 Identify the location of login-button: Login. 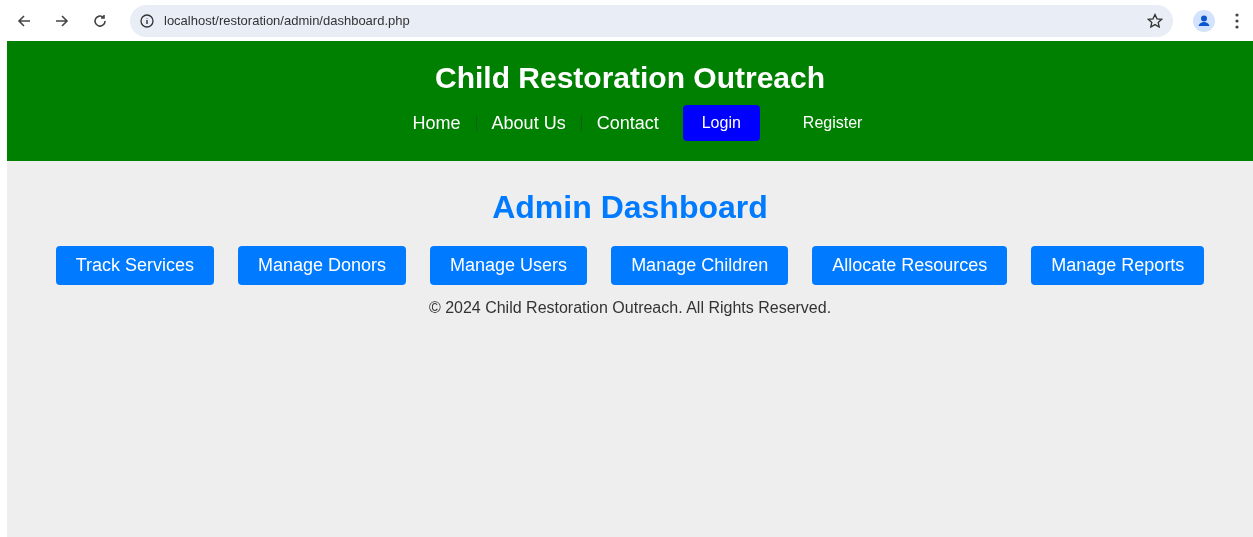
(721, 123).